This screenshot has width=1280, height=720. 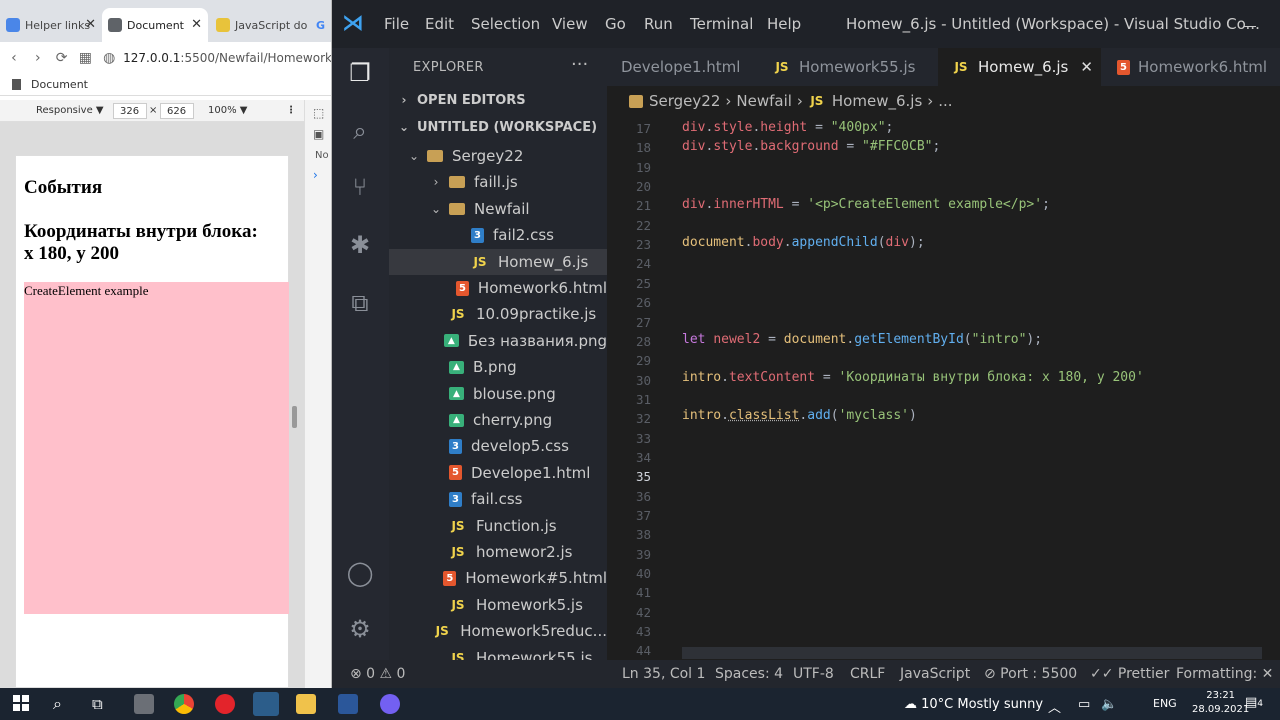 I want to click on word-icon, so click(x=348, y=704).